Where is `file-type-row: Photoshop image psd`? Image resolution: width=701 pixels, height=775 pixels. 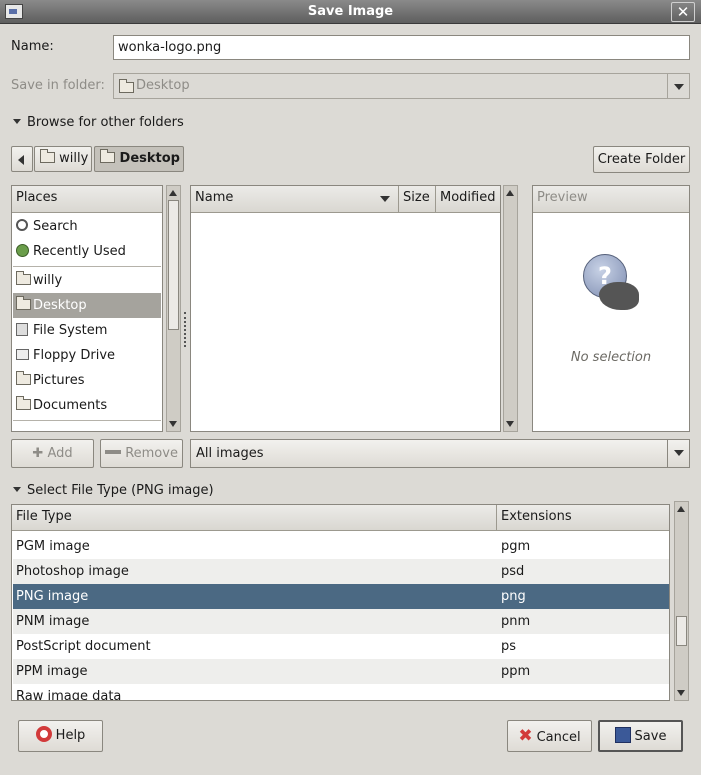
file-type-row: Photoshop image psd is located at coordinates (341, 571).